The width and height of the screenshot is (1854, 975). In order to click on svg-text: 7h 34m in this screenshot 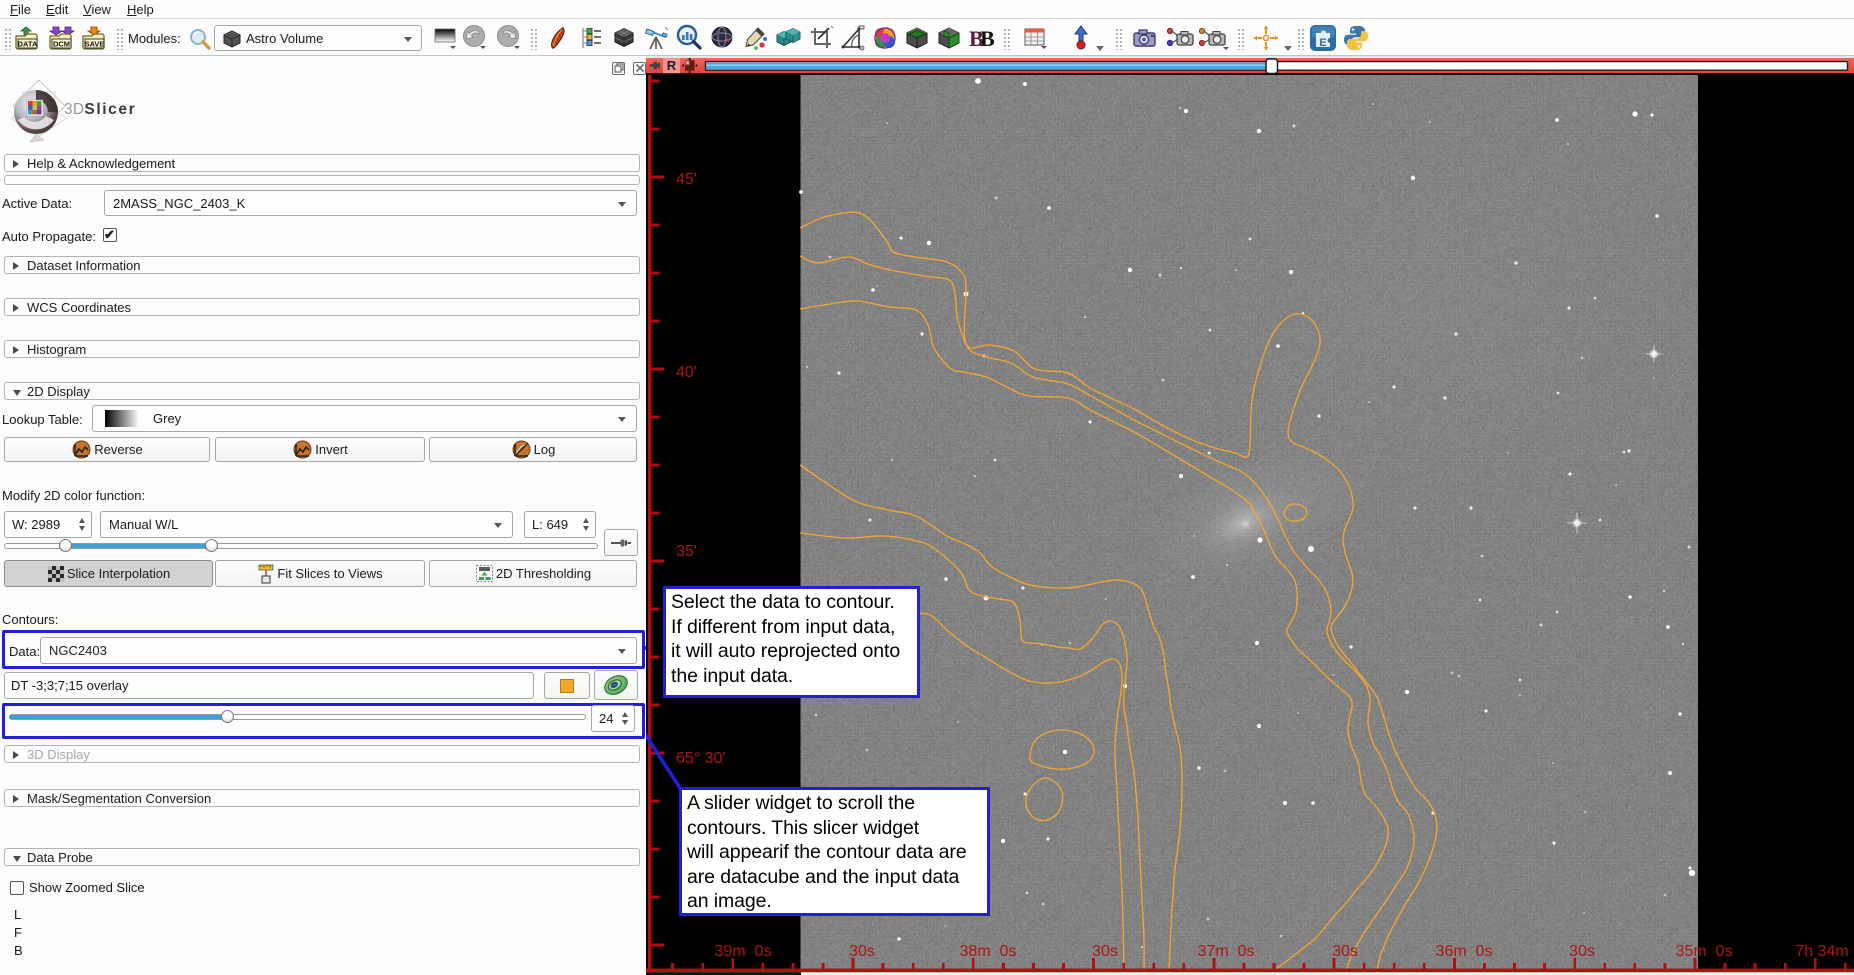, I will do `click(1821, 951)`.